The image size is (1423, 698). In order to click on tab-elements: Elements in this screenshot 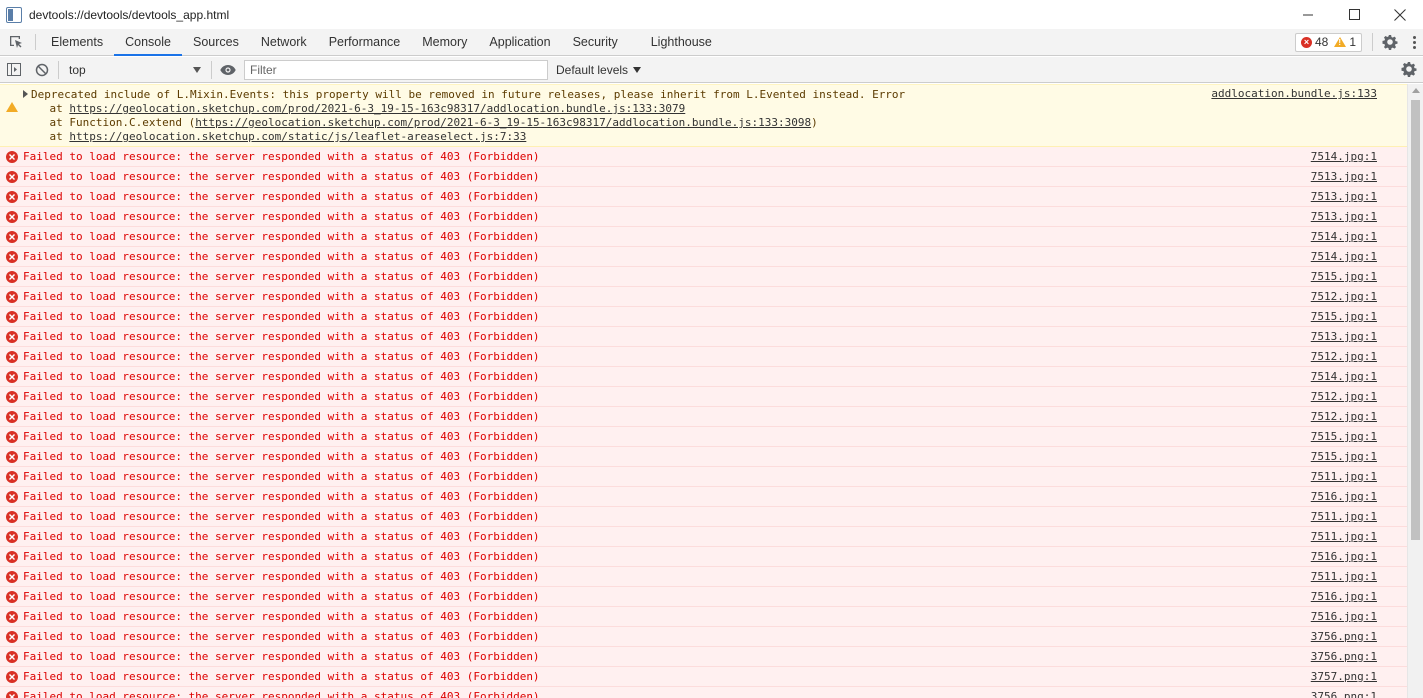, I will do `click(77, 42)`.